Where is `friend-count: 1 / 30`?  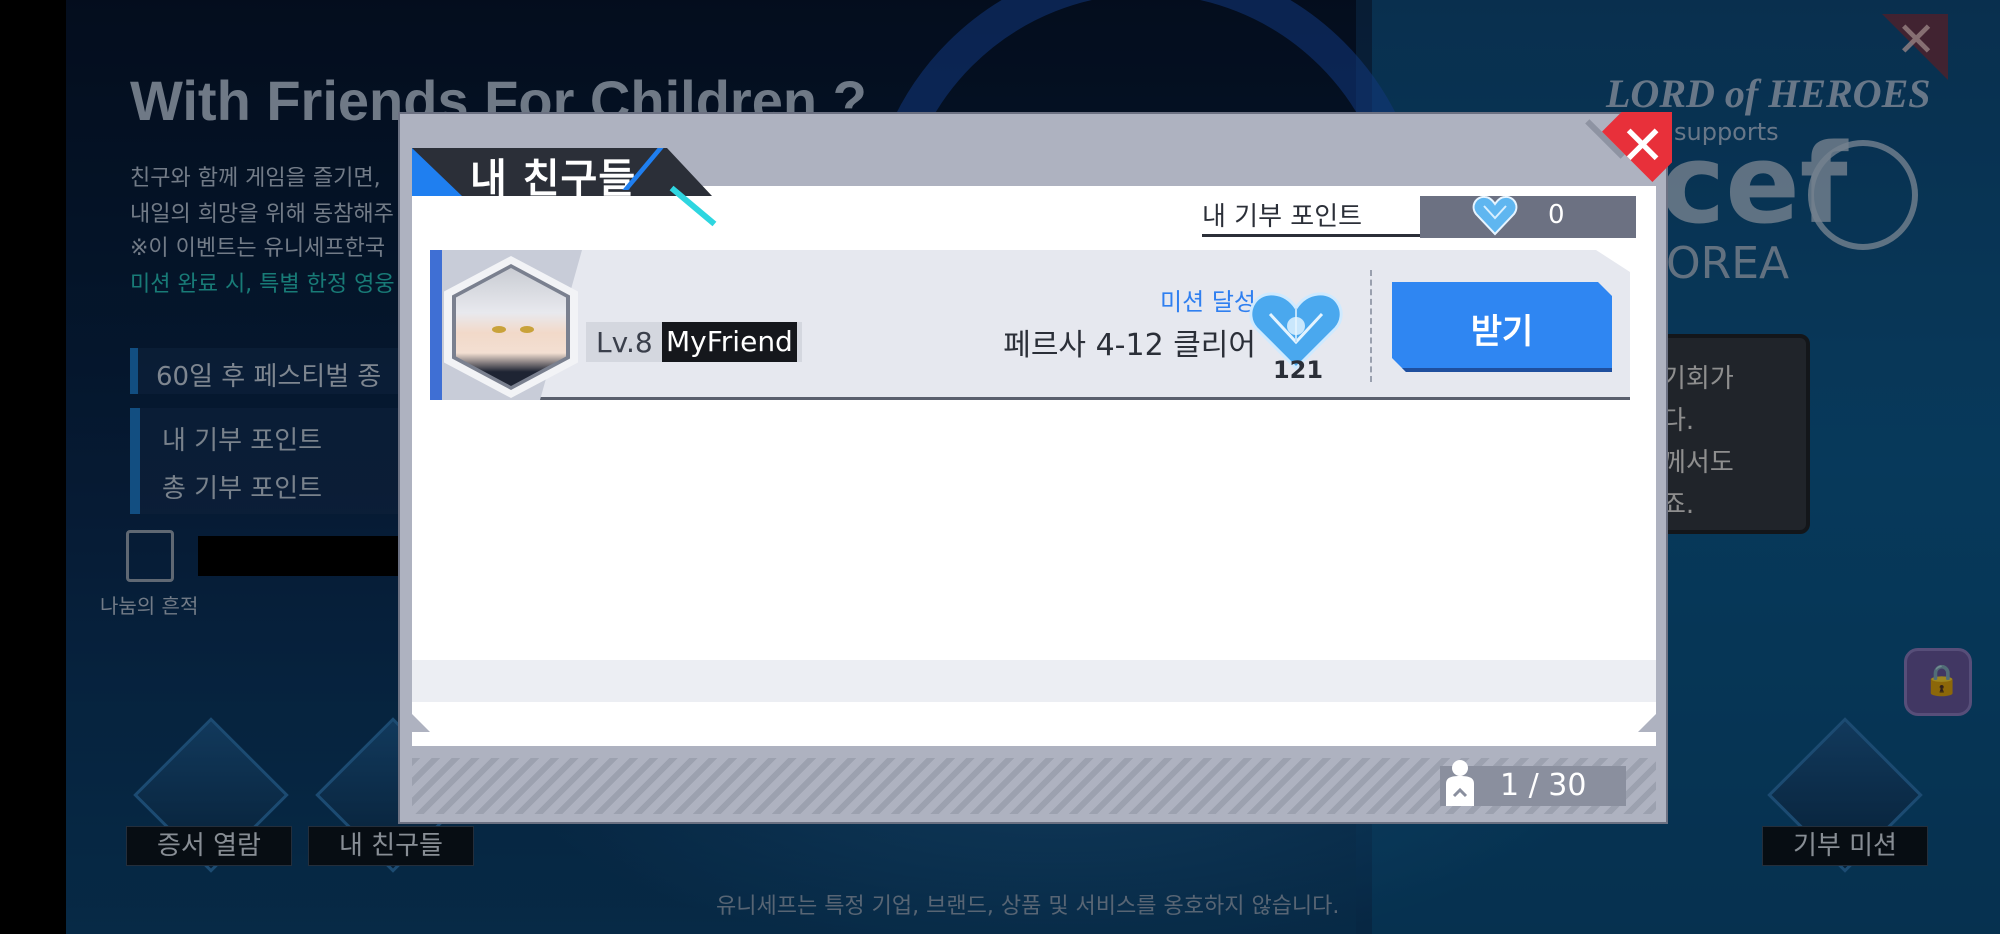
friend-count: 1 / 30 is located at coordinates (1543, 785).